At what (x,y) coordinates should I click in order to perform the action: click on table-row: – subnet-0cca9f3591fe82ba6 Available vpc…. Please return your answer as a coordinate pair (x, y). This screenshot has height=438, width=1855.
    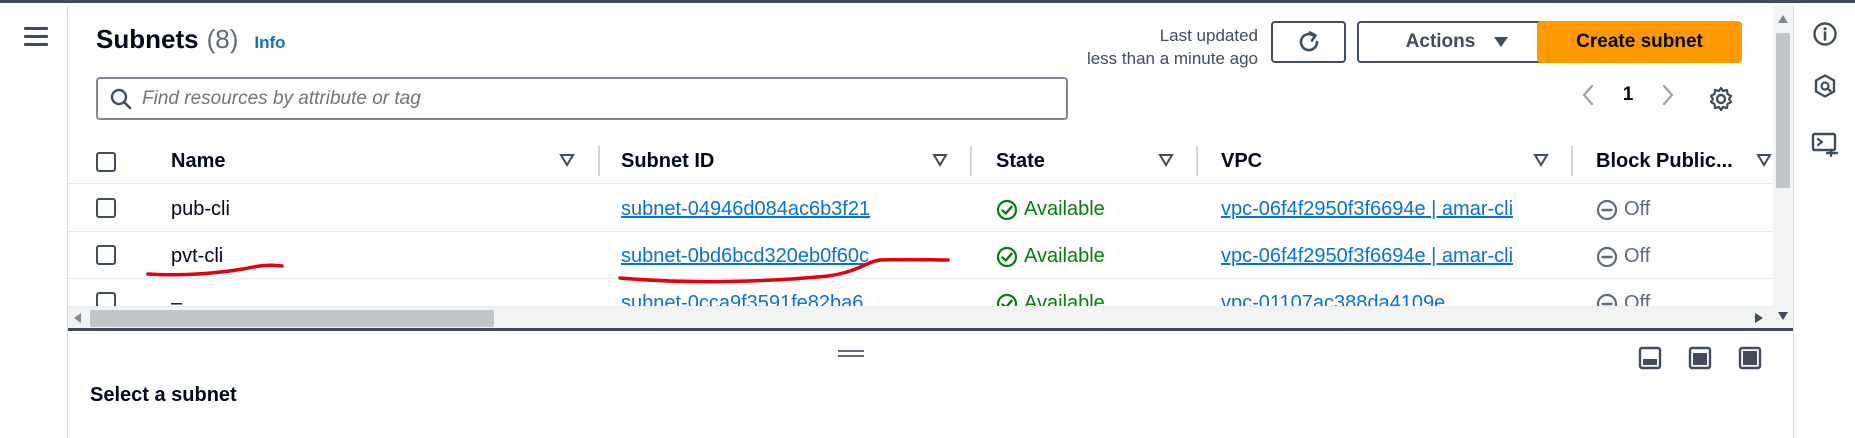
    Looking at the image, I should click on (920, 292).